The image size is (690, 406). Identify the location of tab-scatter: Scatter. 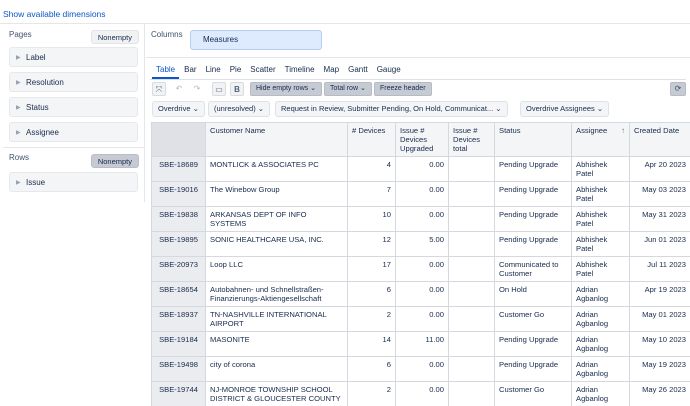
(262, 71).